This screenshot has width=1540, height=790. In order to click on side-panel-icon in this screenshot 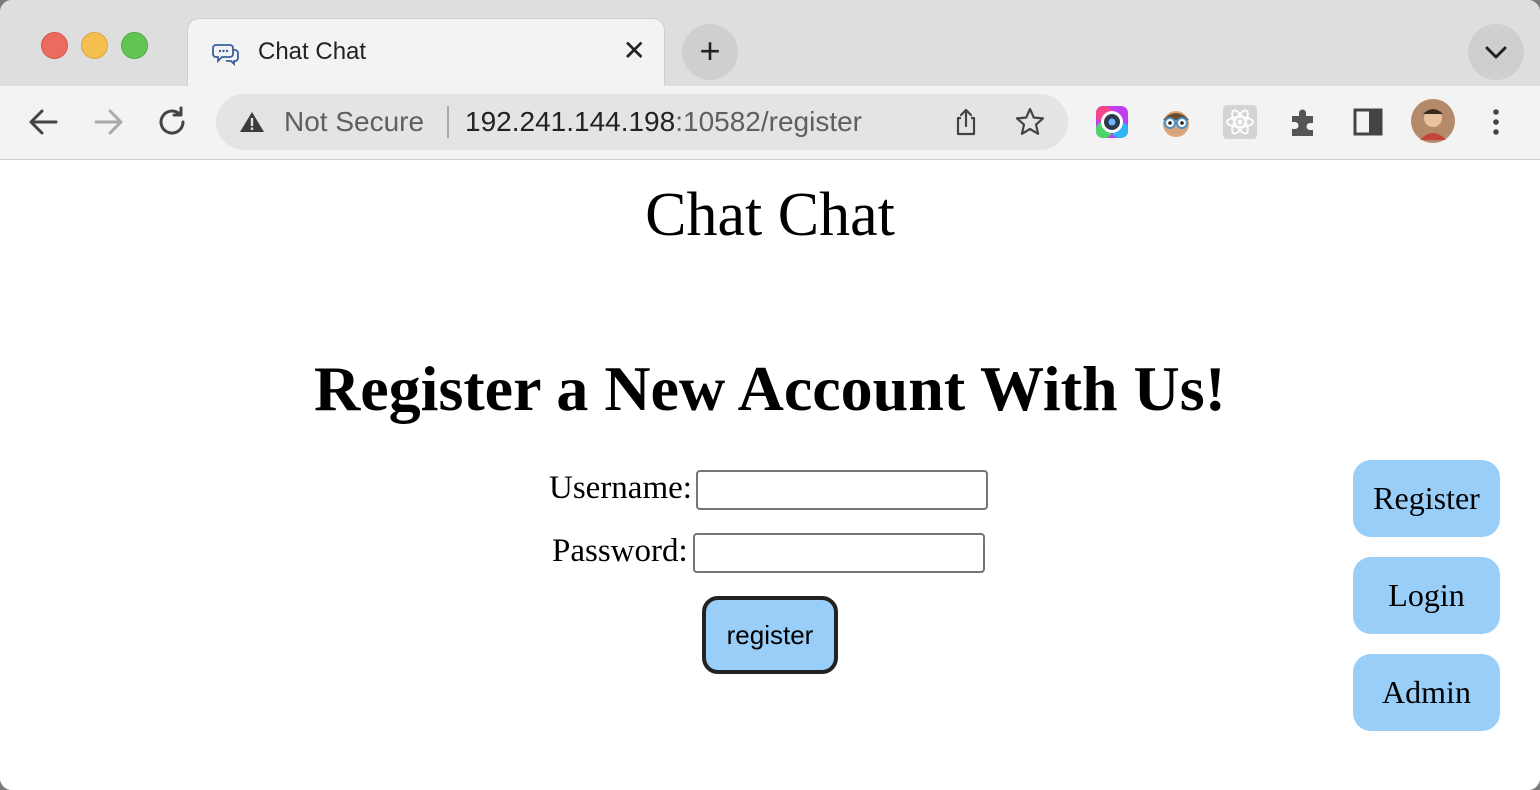, I will do `click(1368, 122)`.